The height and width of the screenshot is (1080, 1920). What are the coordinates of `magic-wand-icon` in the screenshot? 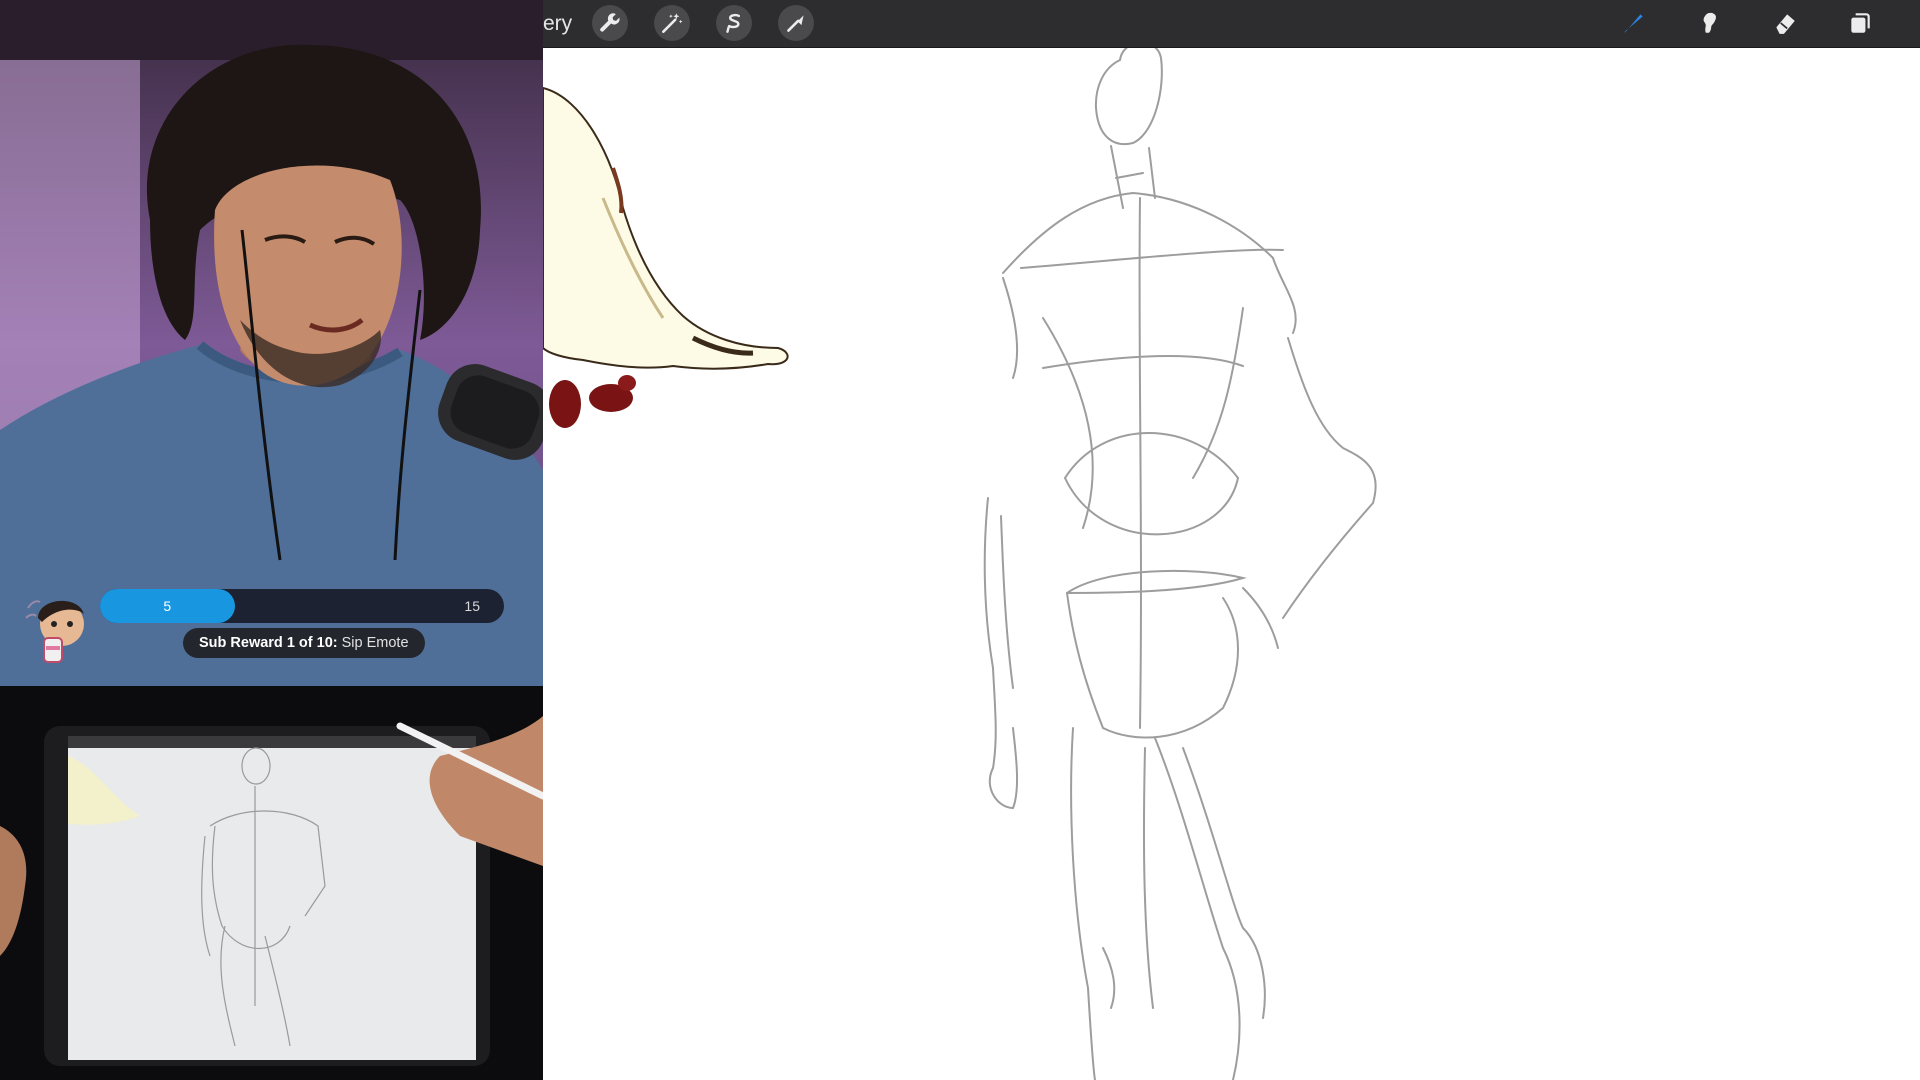 It's located at (672, 23).